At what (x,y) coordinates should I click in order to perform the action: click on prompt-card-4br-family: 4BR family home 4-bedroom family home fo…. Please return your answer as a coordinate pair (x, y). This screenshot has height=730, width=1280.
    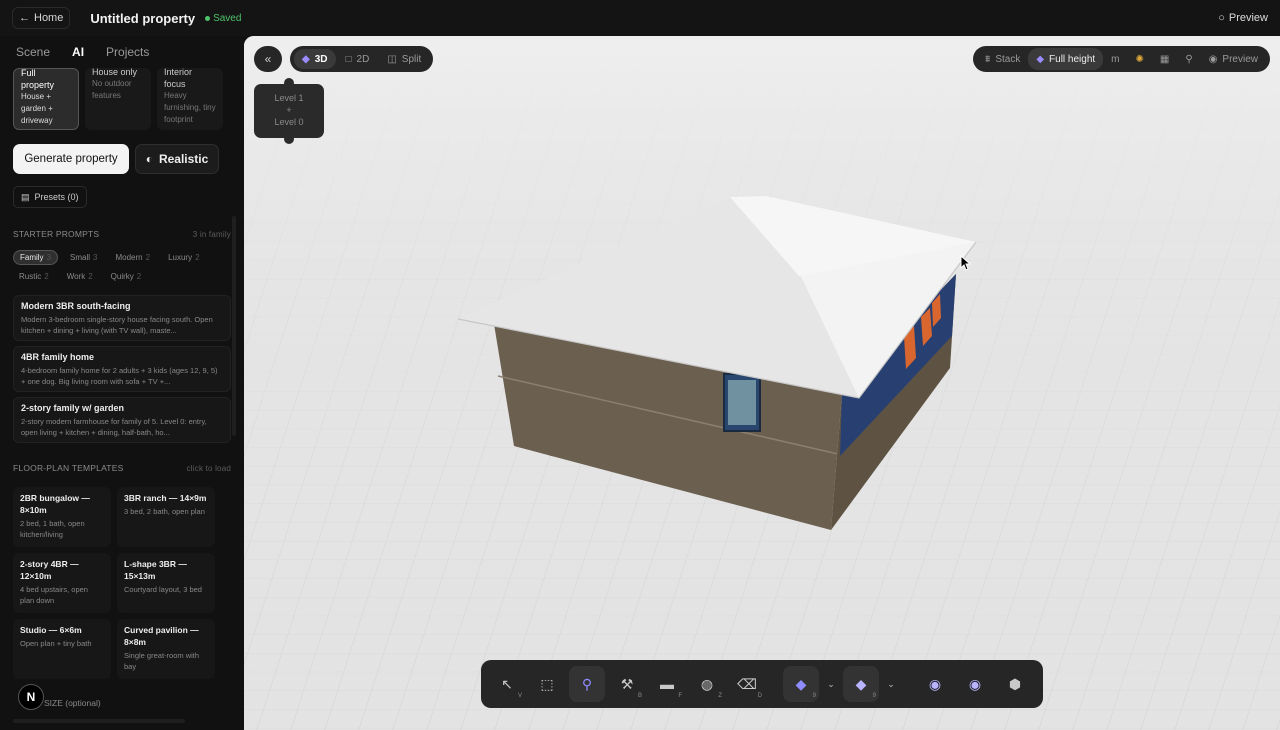
    Looking at the image, I should click on (122, 369).